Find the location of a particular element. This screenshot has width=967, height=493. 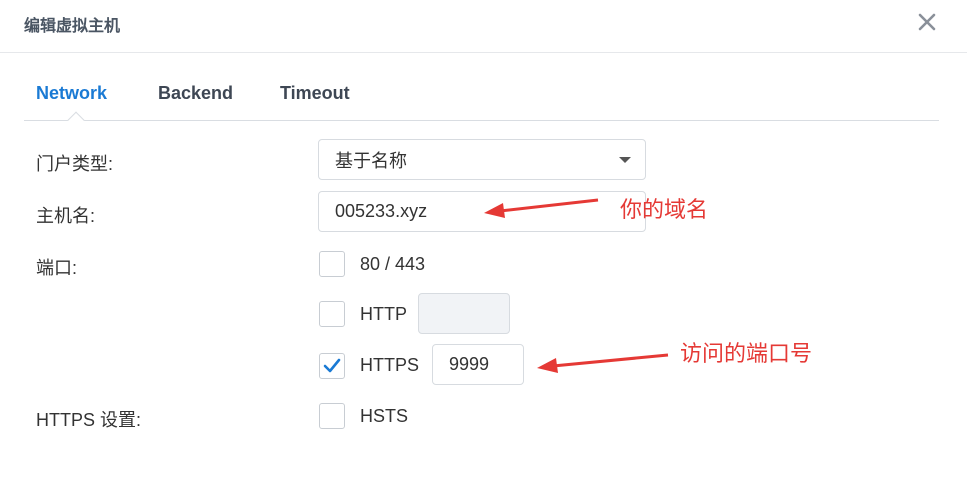

port-80-443-checkbox is located at coordinates (332, 264).